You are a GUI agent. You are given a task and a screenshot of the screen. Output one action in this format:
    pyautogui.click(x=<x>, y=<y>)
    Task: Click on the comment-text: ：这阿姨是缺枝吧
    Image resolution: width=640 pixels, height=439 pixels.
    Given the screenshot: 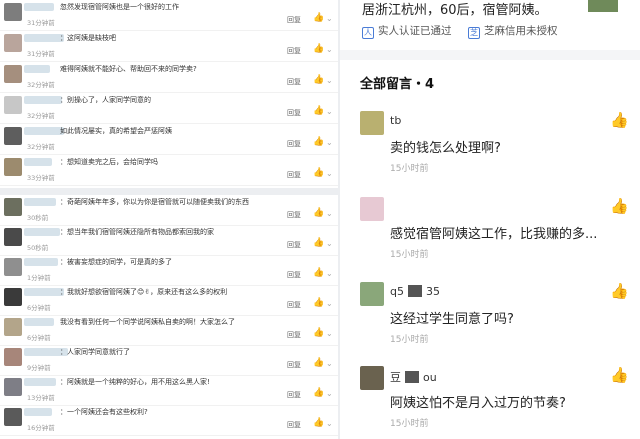 What is the action you would take?
    pyautogui.click(x=88, y=38)
    